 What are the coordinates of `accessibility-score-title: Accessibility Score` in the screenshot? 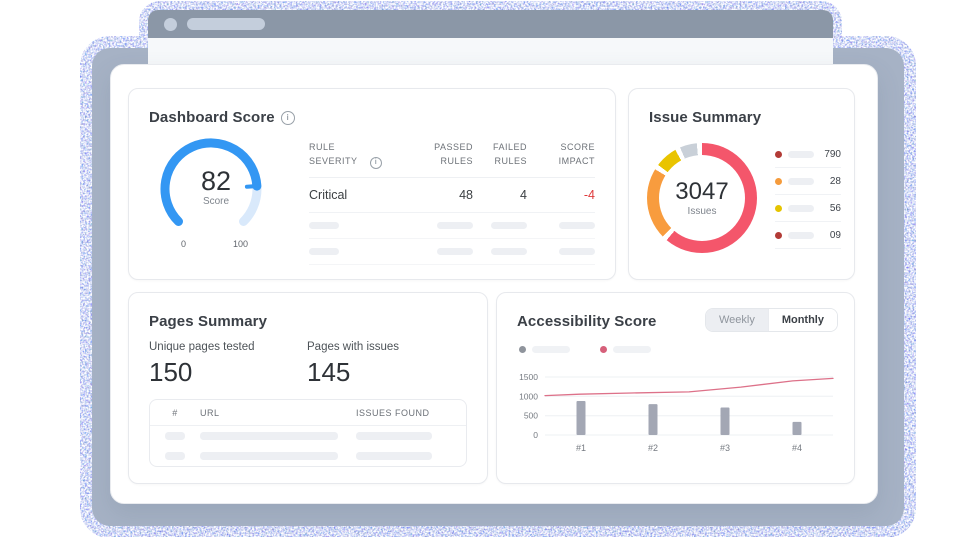 It's located at (586, 321).